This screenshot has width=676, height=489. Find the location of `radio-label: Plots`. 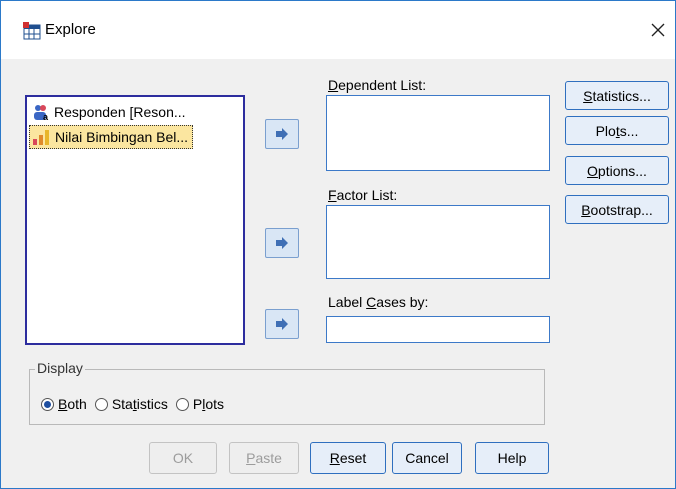

radio-label: Plots is located at coordinates (208, 404).